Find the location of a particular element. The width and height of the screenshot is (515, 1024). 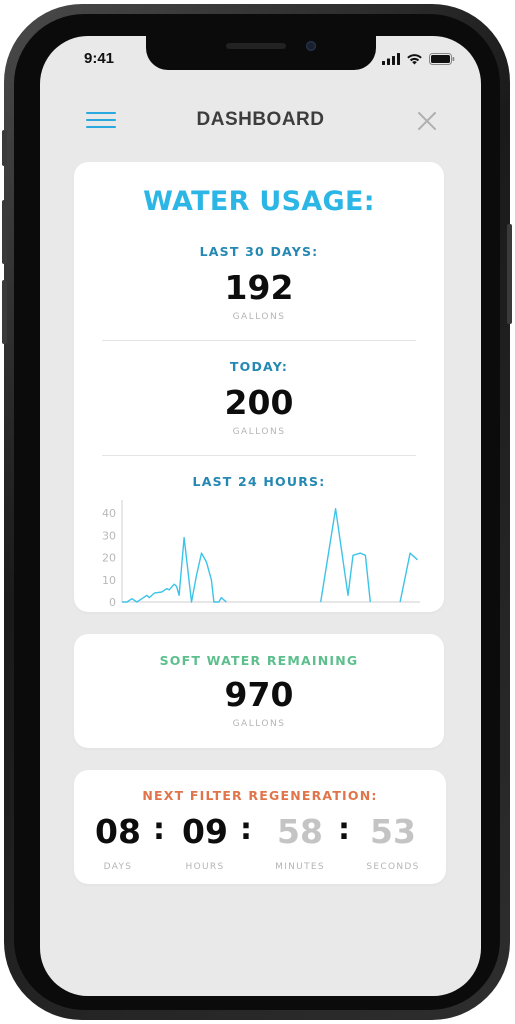

soft-water-label: SOFT WATER REMAINING is located at coordinates (259, 660).